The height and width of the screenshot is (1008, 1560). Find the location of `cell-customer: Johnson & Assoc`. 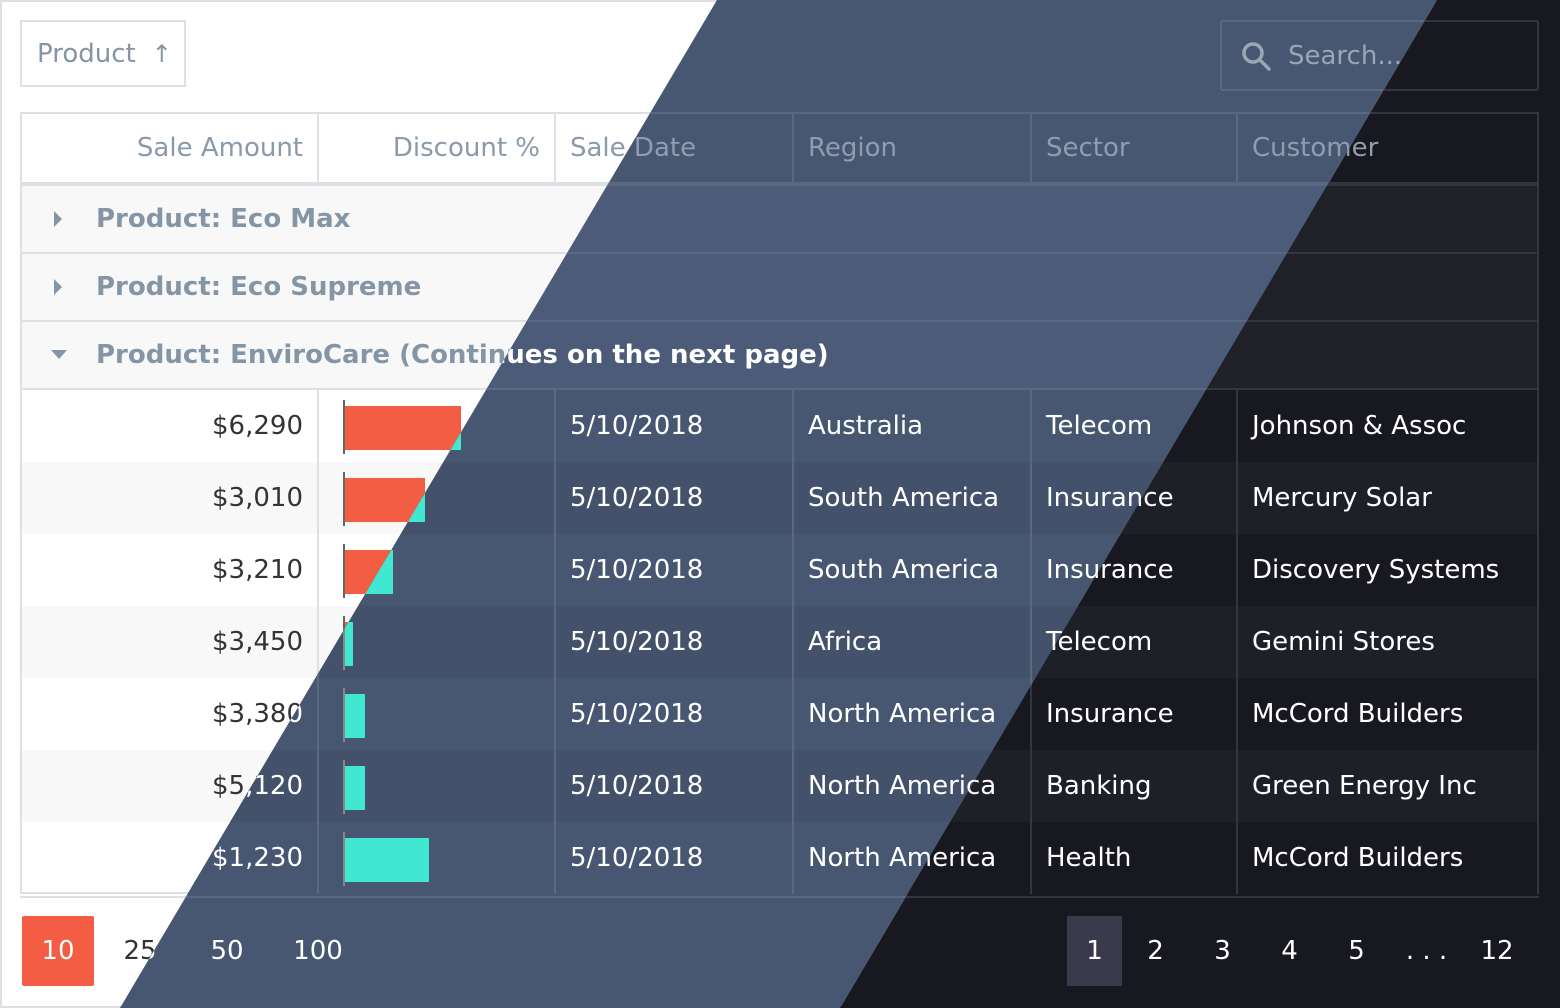

cell-customer: Johnson & Assoc is located at coordinates (1359, 426).